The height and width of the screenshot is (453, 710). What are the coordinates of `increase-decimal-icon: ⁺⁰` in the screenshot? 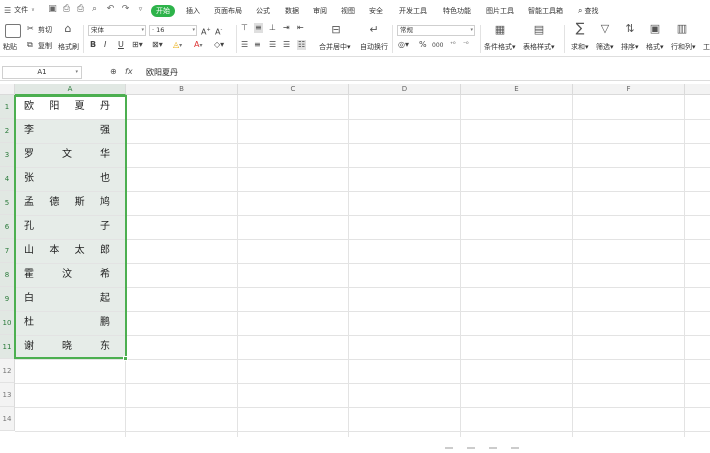 It's located at (453, 45).